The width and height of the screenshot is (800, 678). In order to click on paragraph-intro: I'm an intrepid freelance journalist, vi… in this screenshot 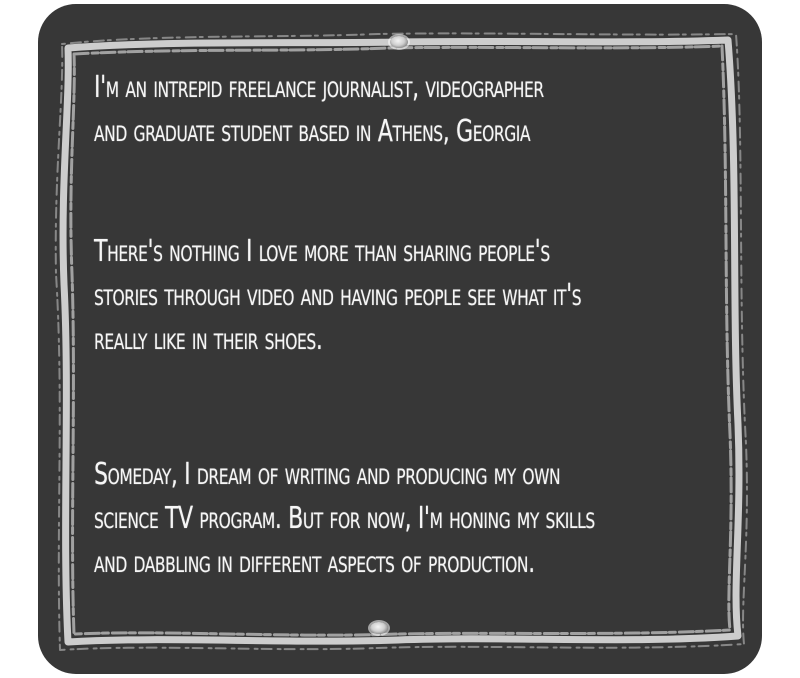, I will do `click(356, 110)`.